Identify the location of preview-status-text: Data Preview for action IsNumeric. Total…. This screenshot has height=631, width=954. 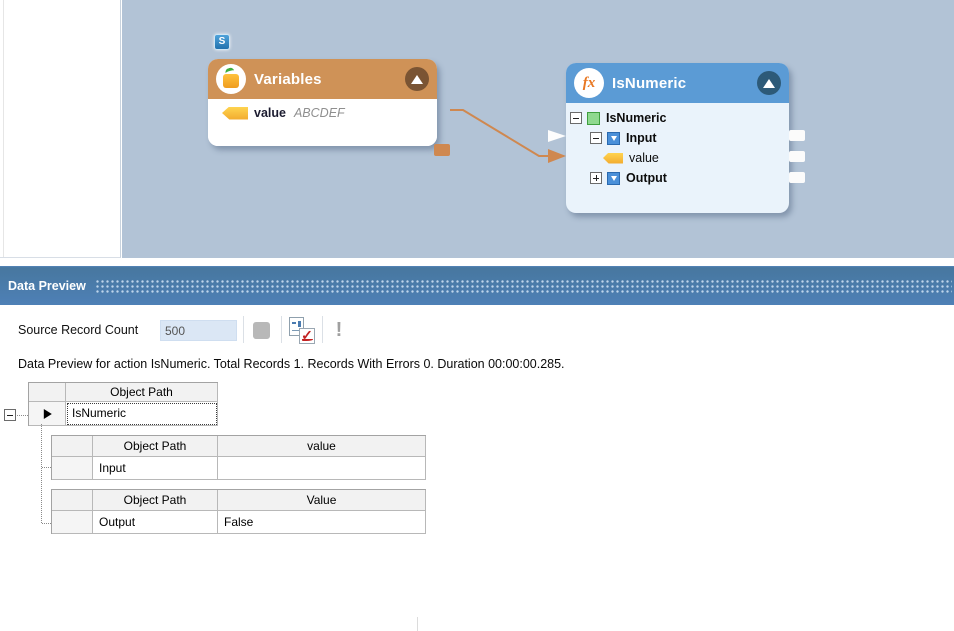
(291, 364).